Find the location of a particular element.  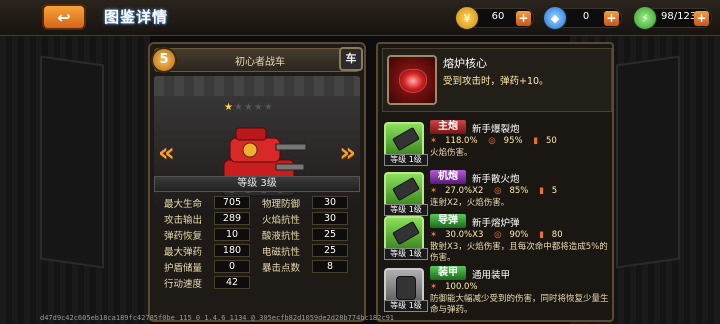

top-bar: ↩ 图鉴详情 ¥ 60 + ◆ 0 + ⚡ 98/123 + is located at coordinates (360, 18).